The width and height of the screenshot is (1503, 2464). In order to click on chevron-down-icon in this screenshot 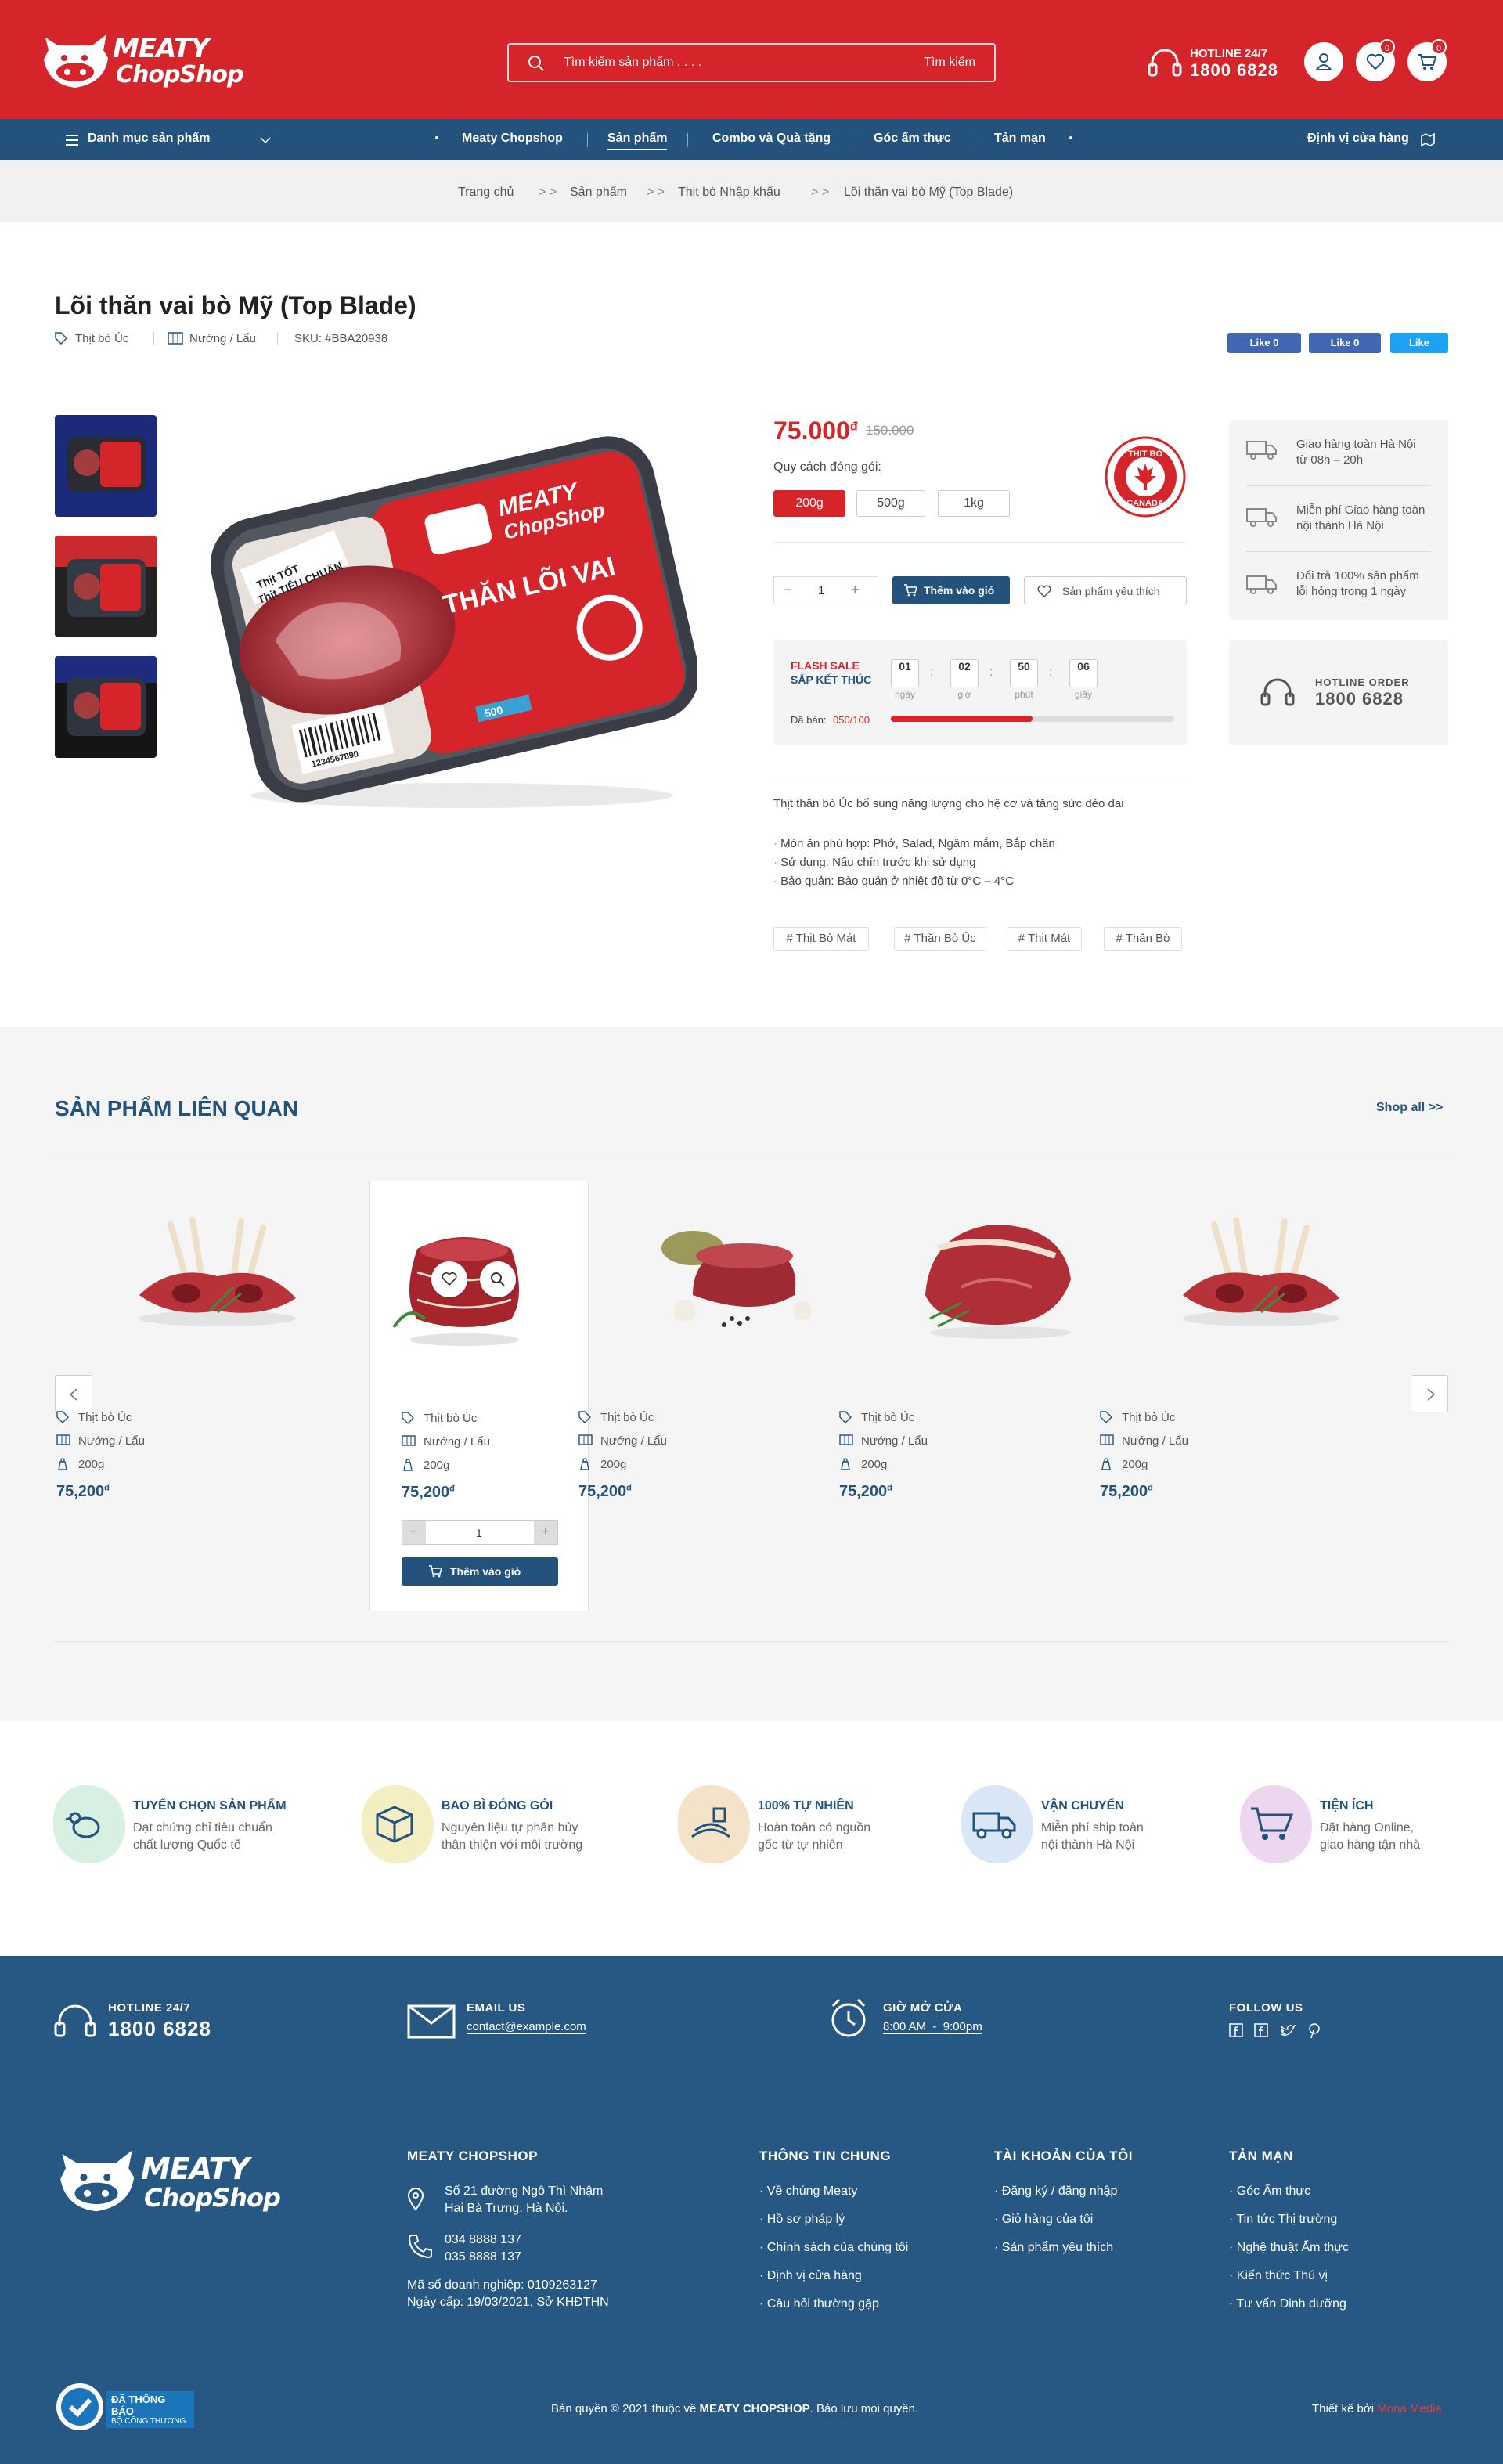, I will do `click(265, 140)`.